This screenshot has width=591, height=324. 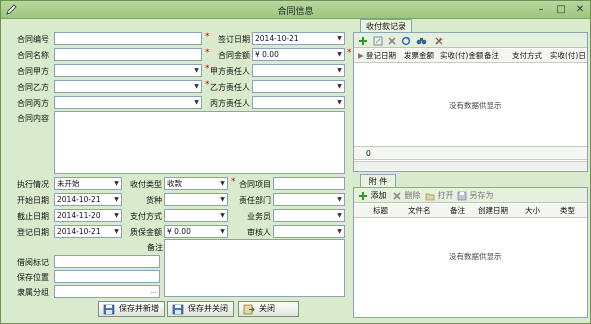 What do you see at coordinates (406, 40) in the screenshot?
I see `refresh-icon` at bounding box center [406, 40].